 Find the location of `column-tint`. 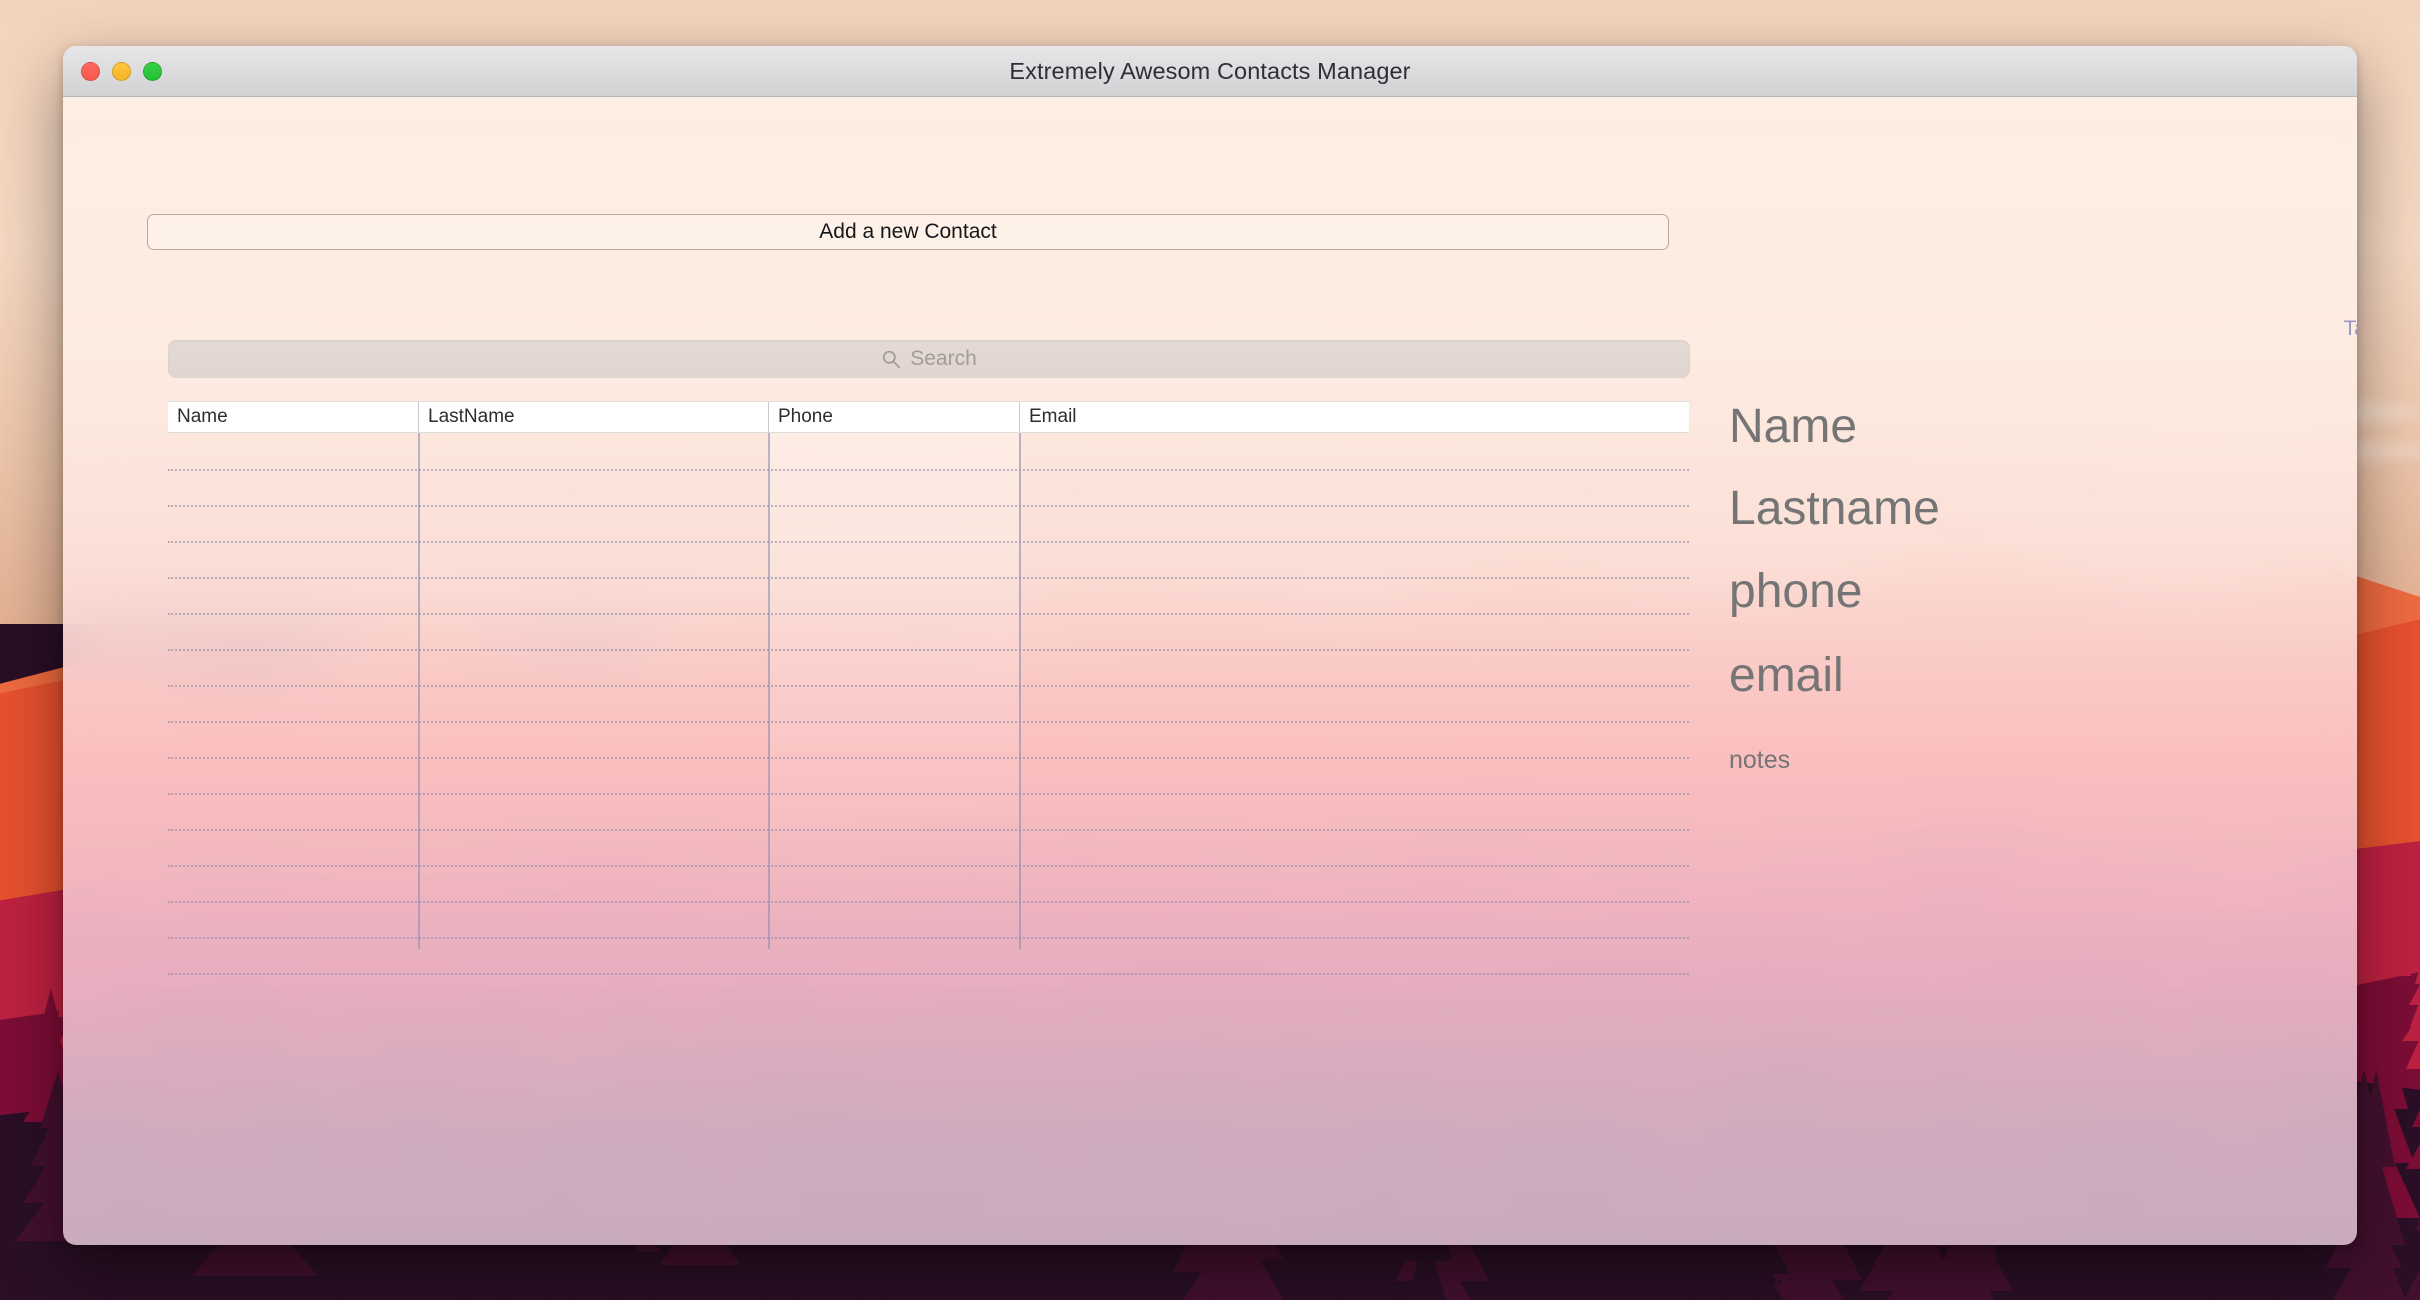

column-tint is located at coordinates (893, 683).